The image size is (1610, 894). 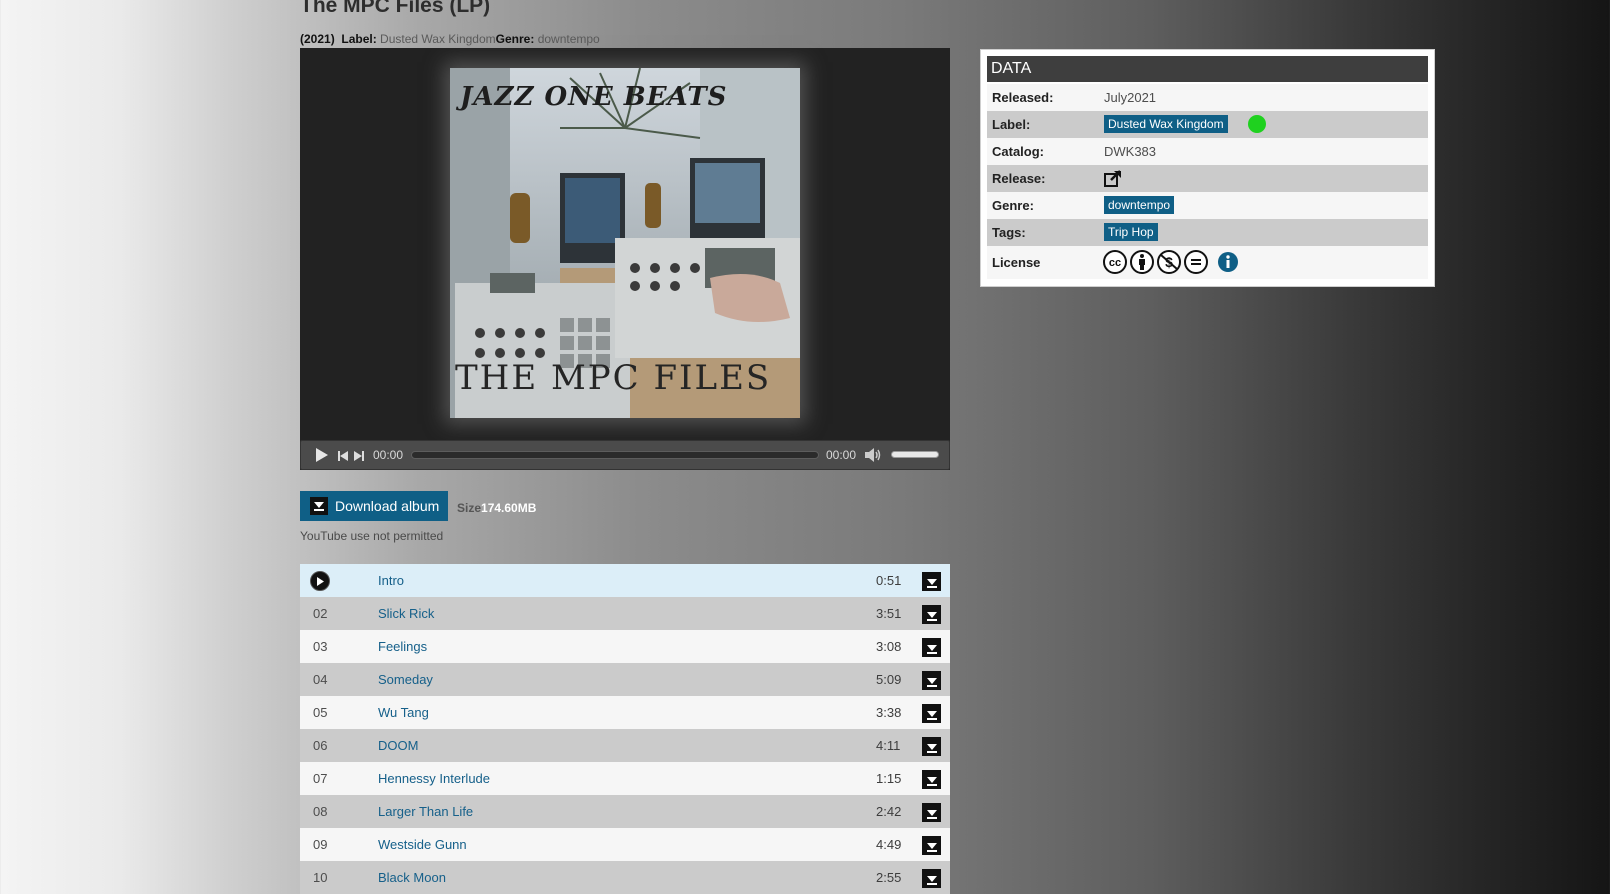 I want to click on track-number: 05, so click(x=320, y=712).